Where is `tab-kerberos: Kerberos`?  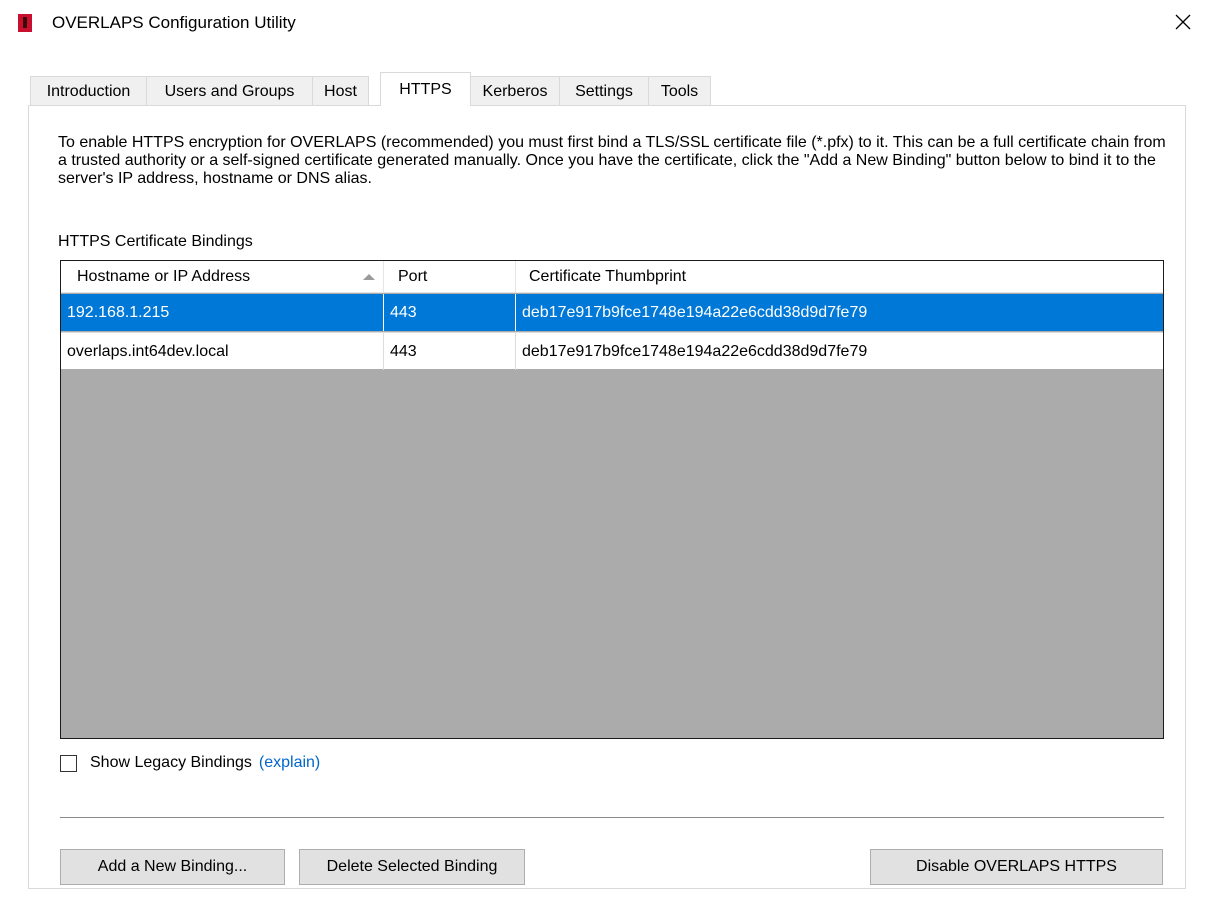 tab-kerberos: Kerberos is located at coordinates (515, 91).